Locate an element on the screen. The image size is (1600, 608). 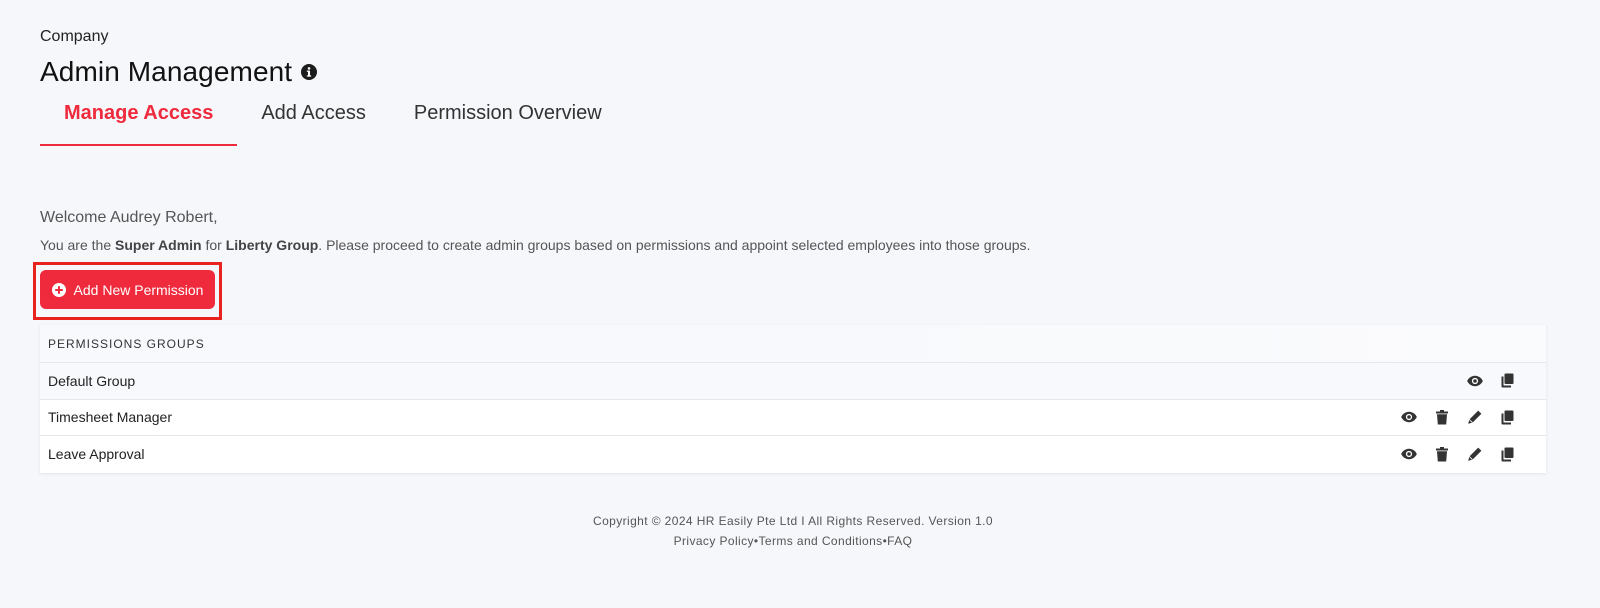
table-row: Leave Approval is located at coordinates (793, 454).